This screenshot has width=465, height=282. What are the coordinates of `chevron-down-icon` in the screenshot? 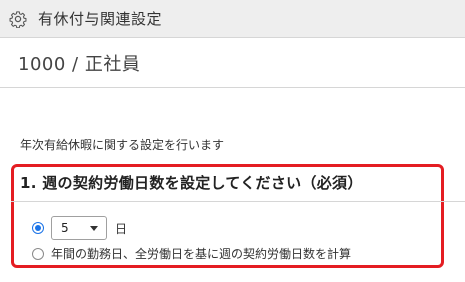 It's located at (94, 228).